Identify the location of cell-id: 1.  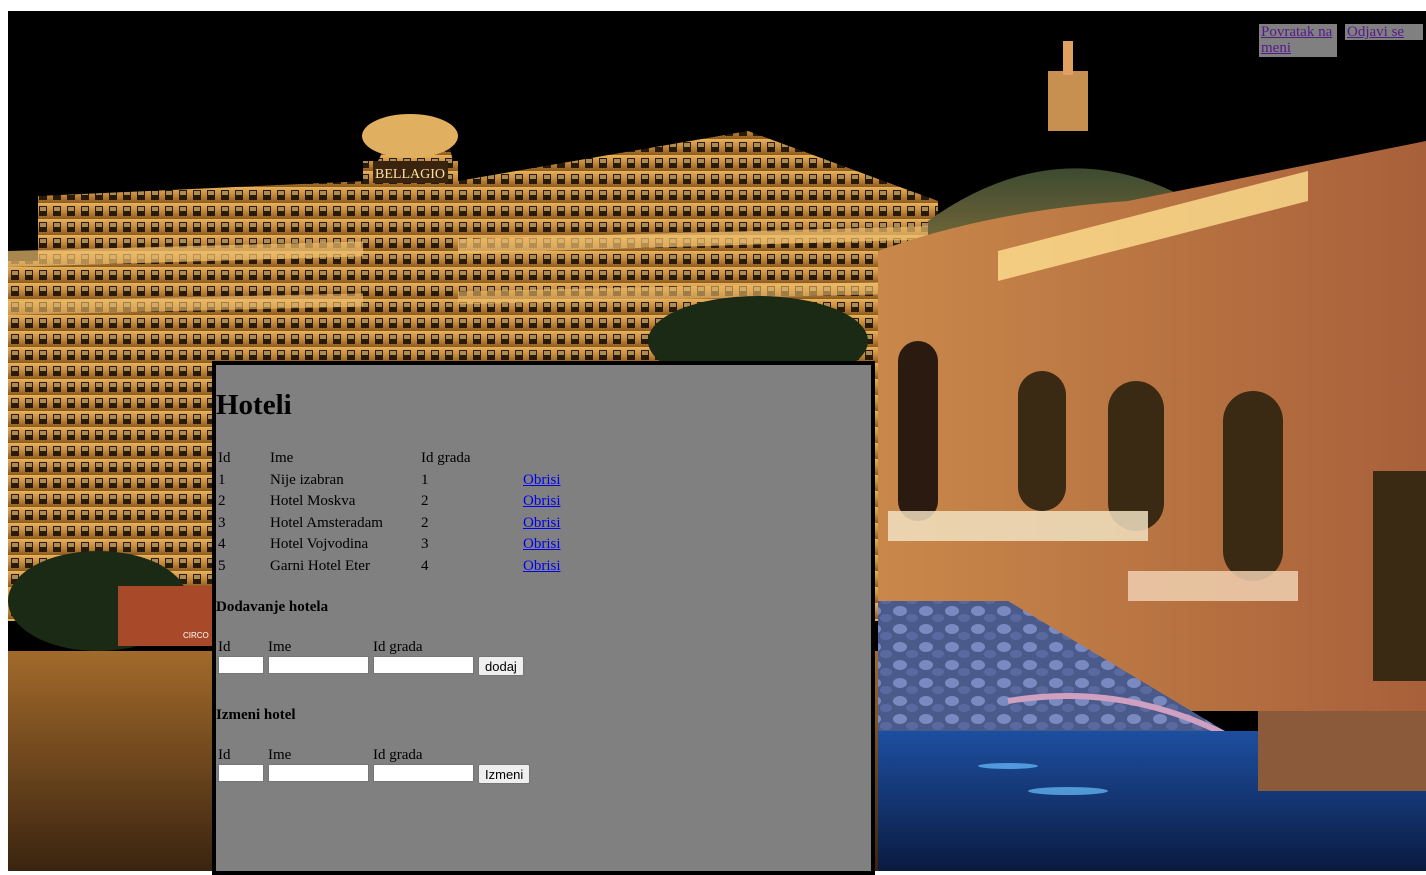
(222, 479).